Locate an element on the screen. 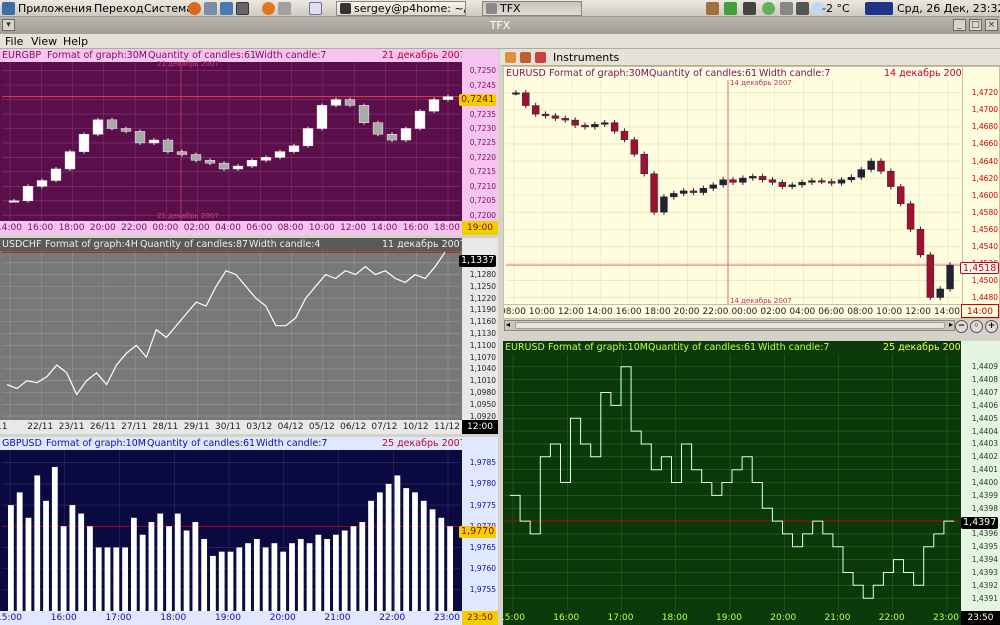  gnome-foot-icon is located at coordinates (8, 8).